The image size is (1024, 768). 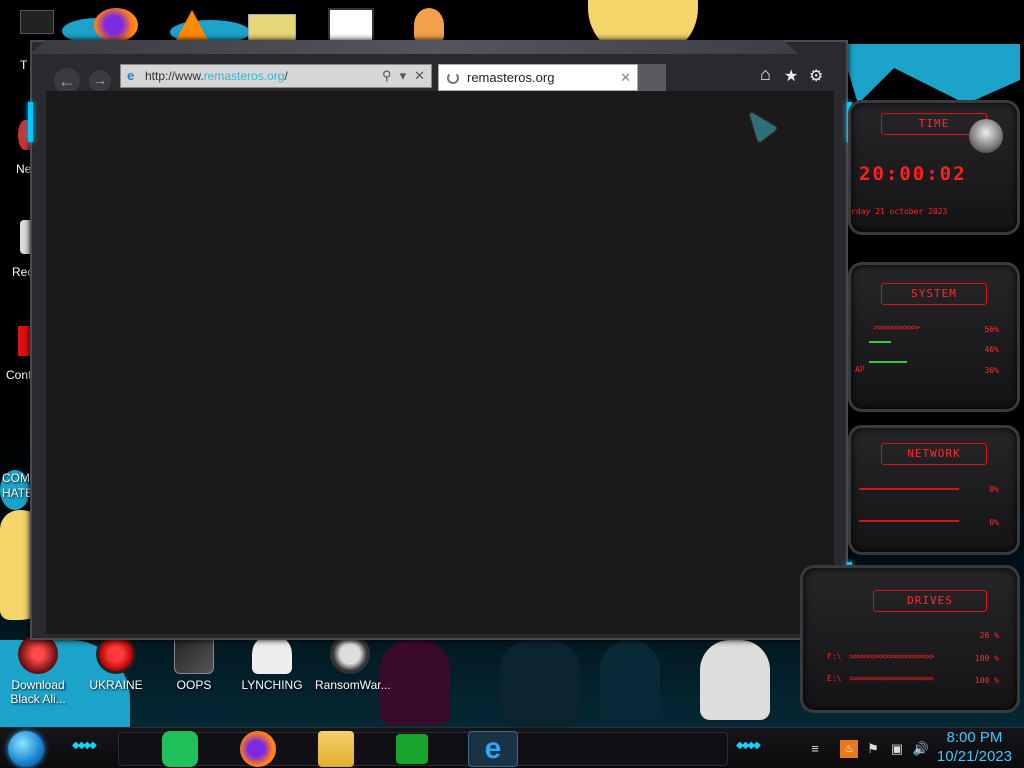 What do you see at coordinates (974, 756) in the screenshot?
I see `clock-date: 10/21/2023` at bounding box center [974, 756].